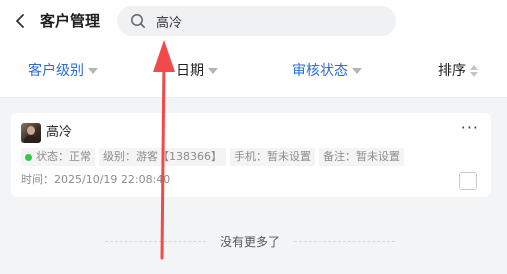 Image resolution: width=507 pixels, height=274 pixels. Describe the element at coordinates (138, 21) in the screenshot. I see `search-icon` at that location.